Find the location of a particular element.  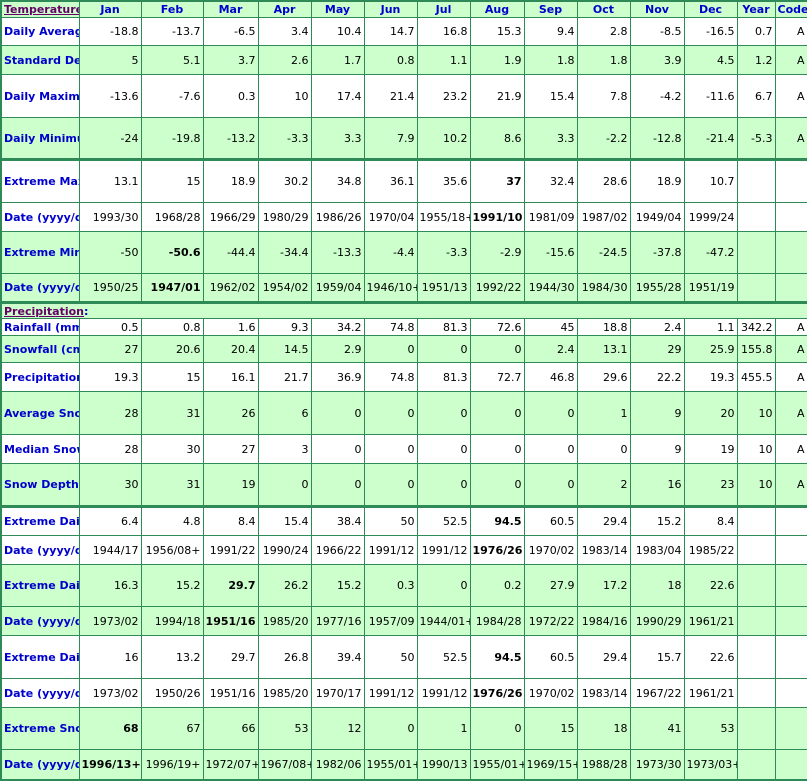

value-cell: 1949/04 is located at coordinates (657, 217).